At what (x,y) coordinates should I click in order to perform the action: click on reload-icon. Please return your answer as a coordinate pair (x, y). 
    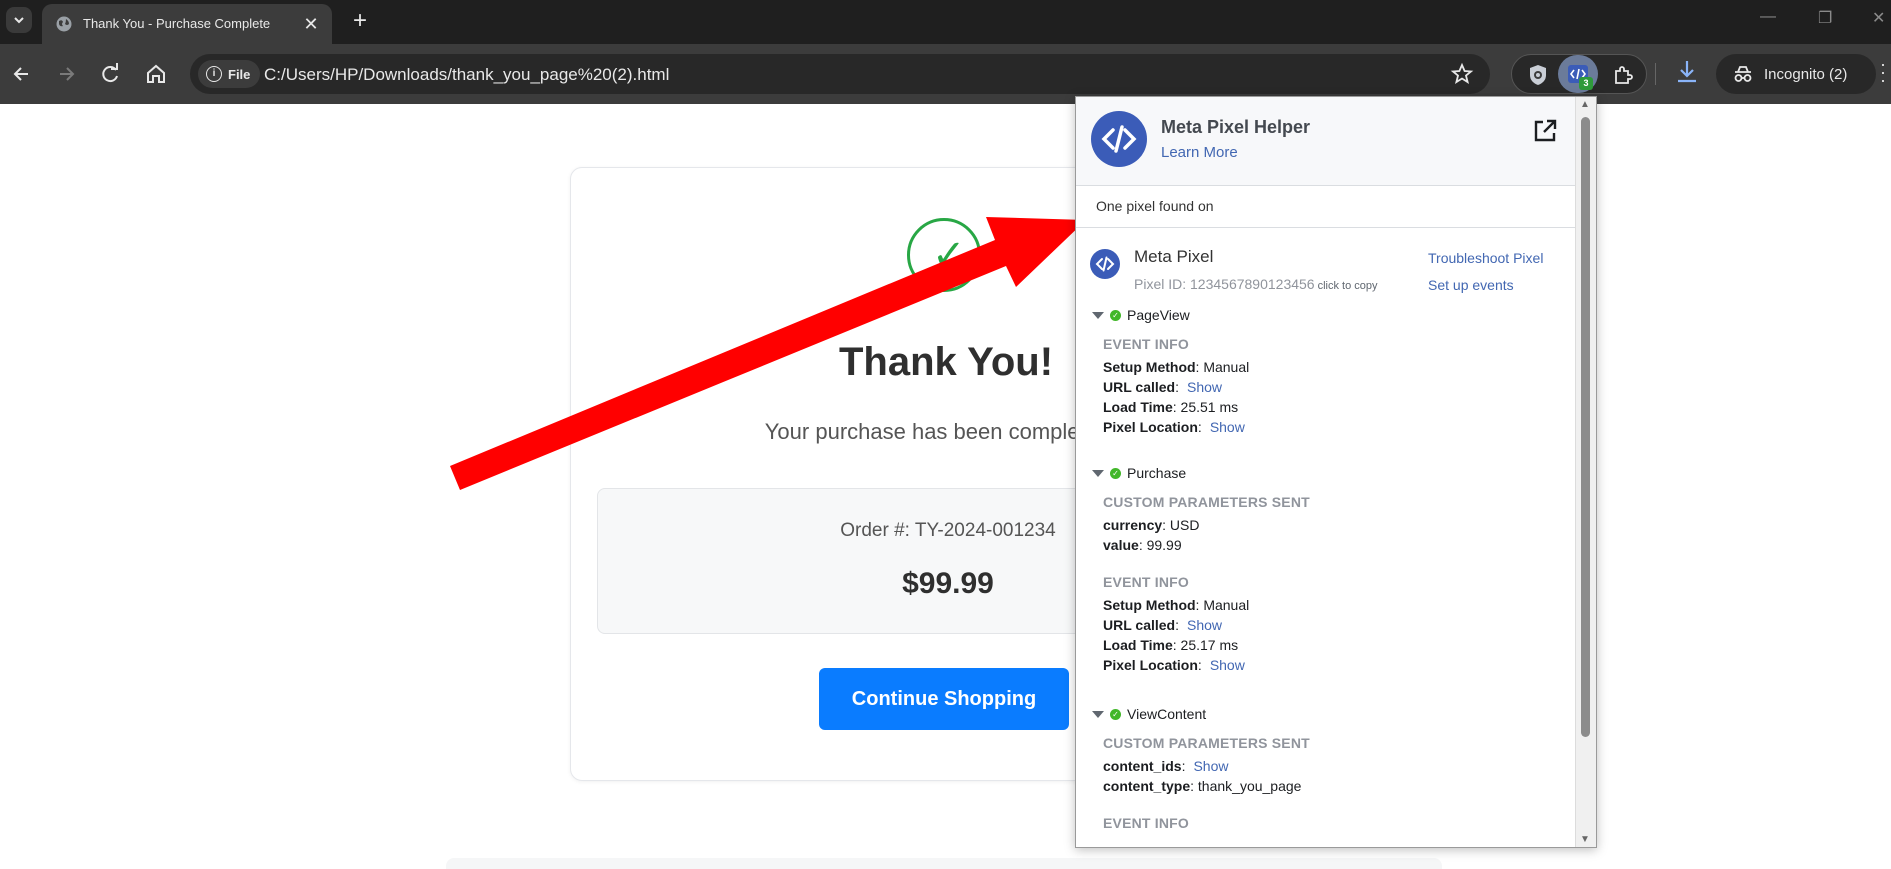
    Looking at the image, I should click on (110, 74).